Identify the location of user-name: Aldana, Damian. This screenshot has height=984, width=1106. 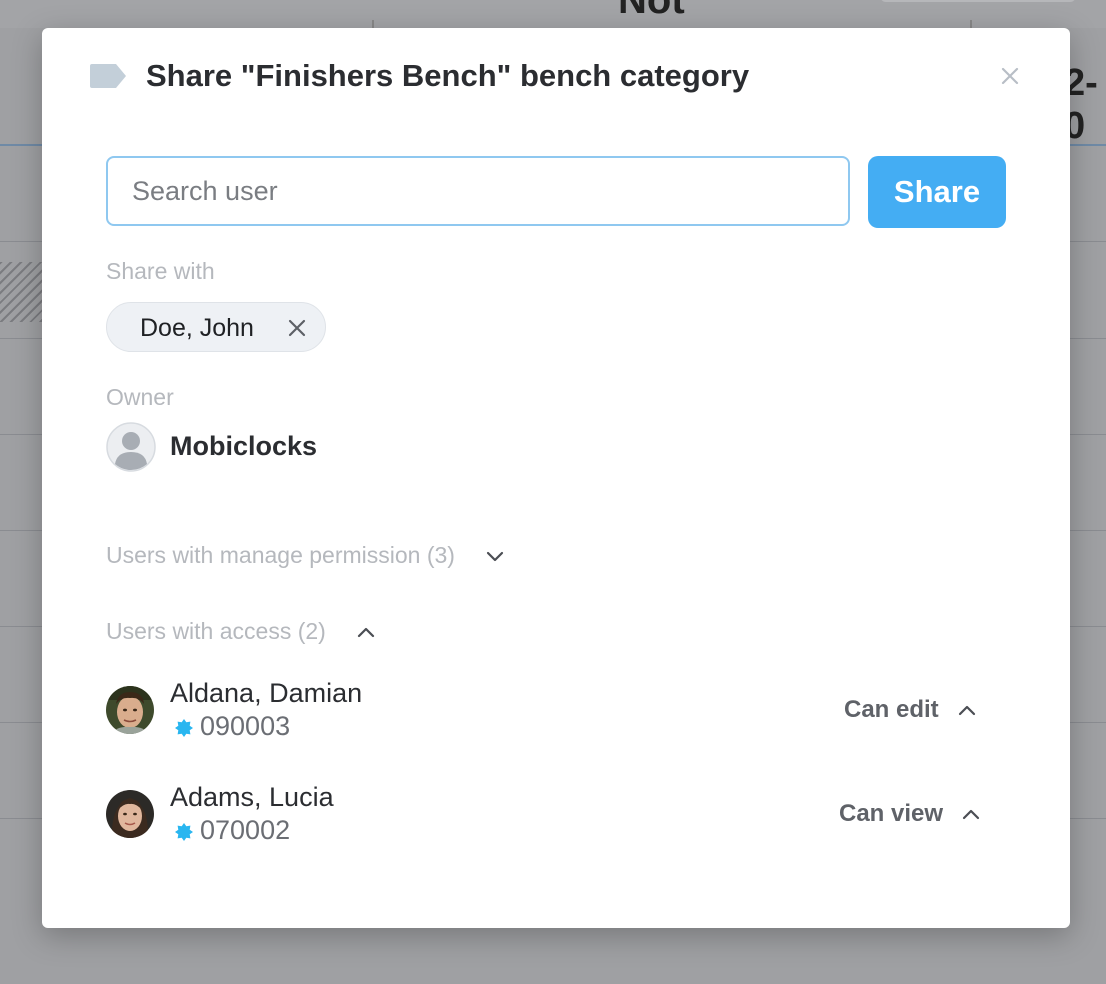
(266, 693).